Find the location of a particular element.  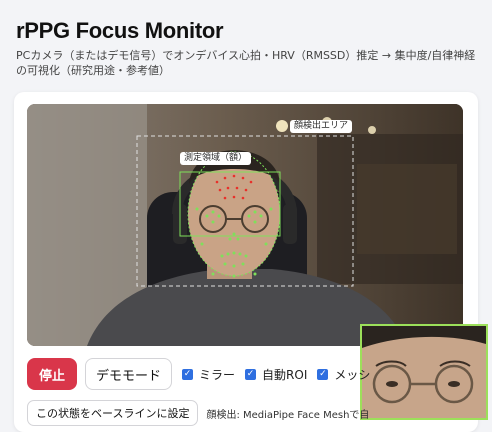

face-detect-area-label: 顔検出エリア is located at coordinates (321, 126).